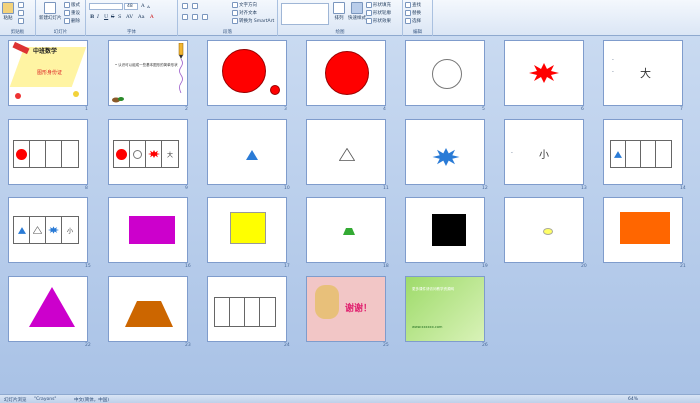  Describe the element at coordinates (148, 73) in the screenshot. I see `slide-thumbnail-2: • 认识可以组成一些基本图形的简单形状` at that location.